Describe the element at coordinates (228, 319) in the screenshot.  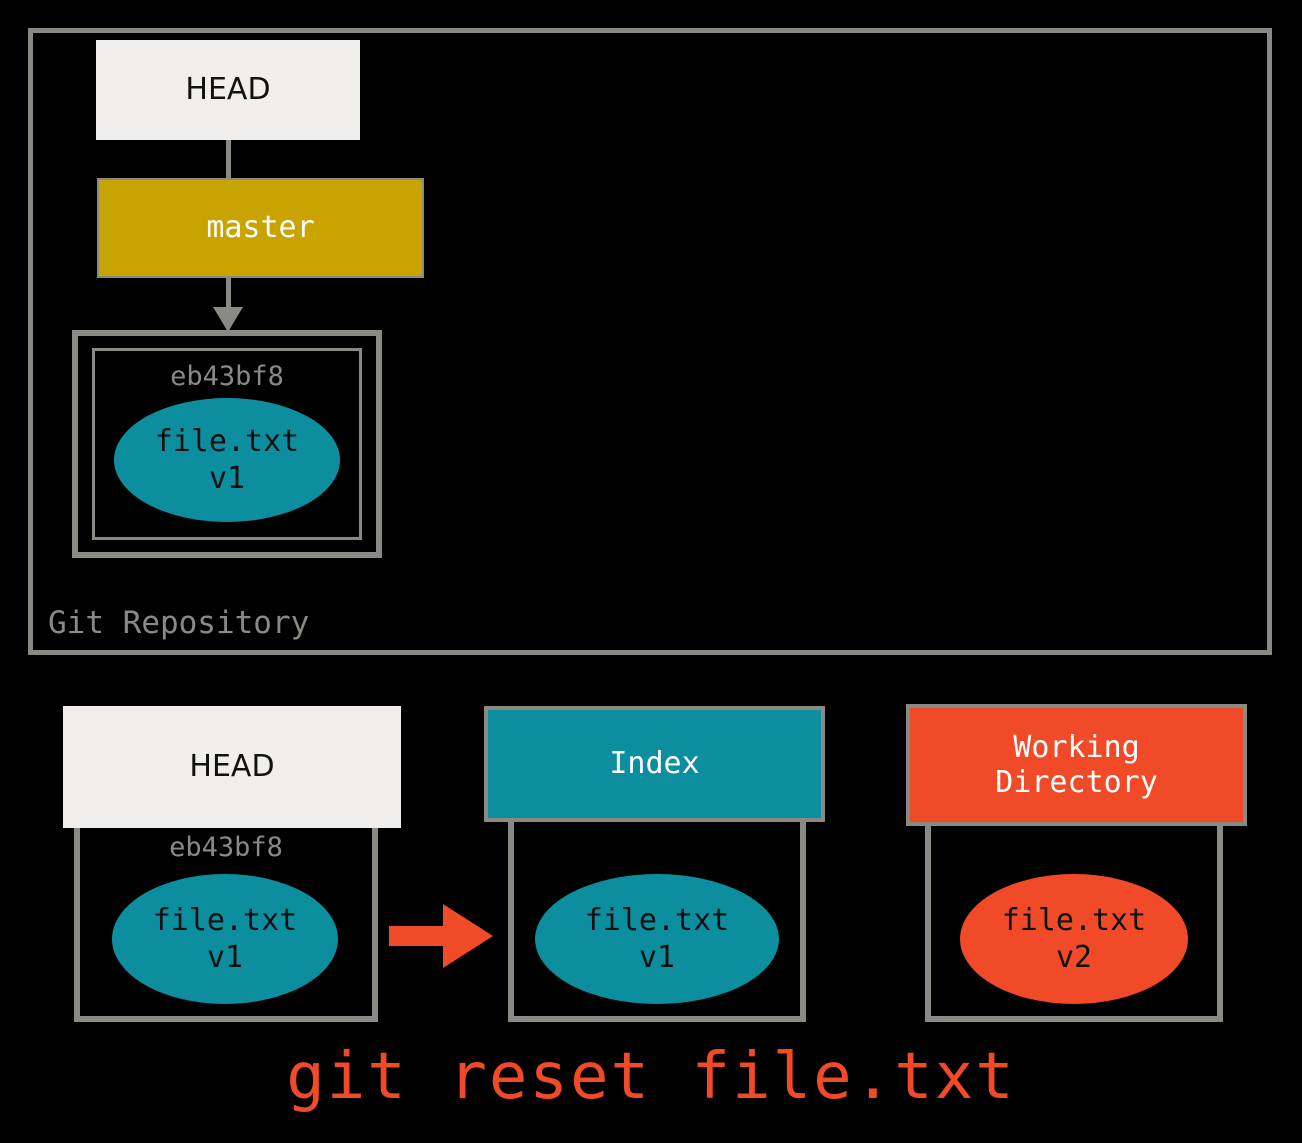
I see `arrow-down-icon` at that location.